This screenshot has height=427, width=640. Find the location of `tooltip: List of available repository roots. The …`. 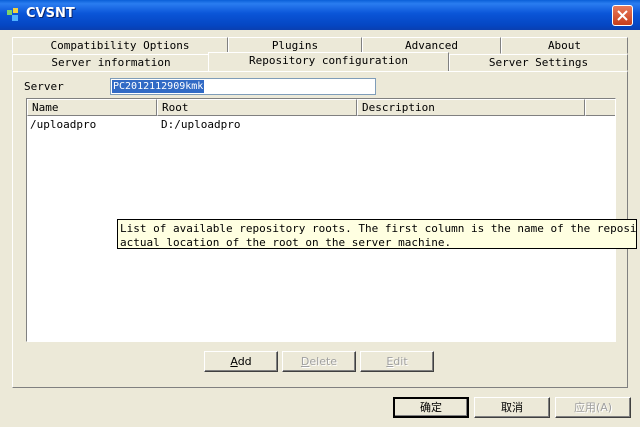

tooltip: List of available repository roots. The … is located at coordinates (377, 234).